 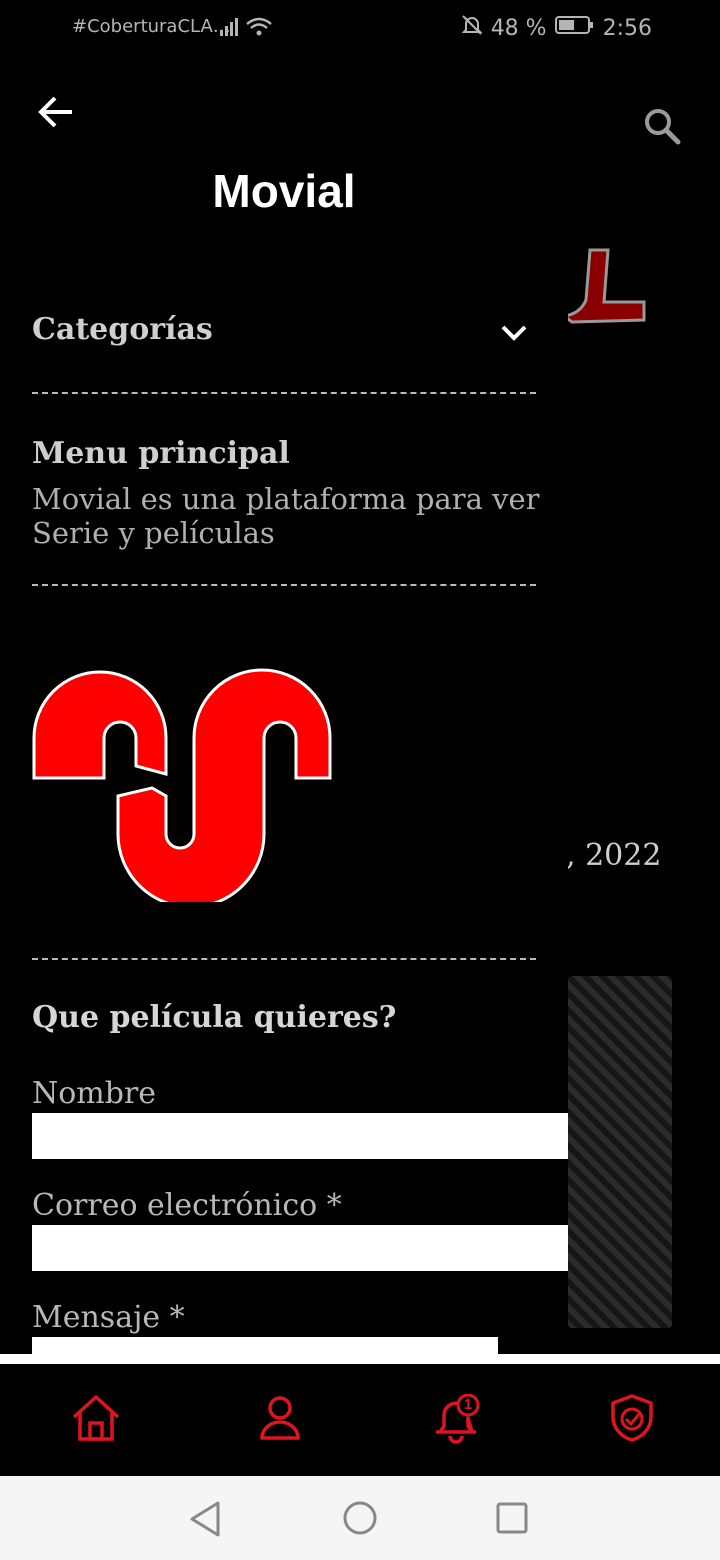 What do you see at coordinates (468, 1404) in the screenshot?
I see `notification-badge: 1` at bounding box center [468, 1404].